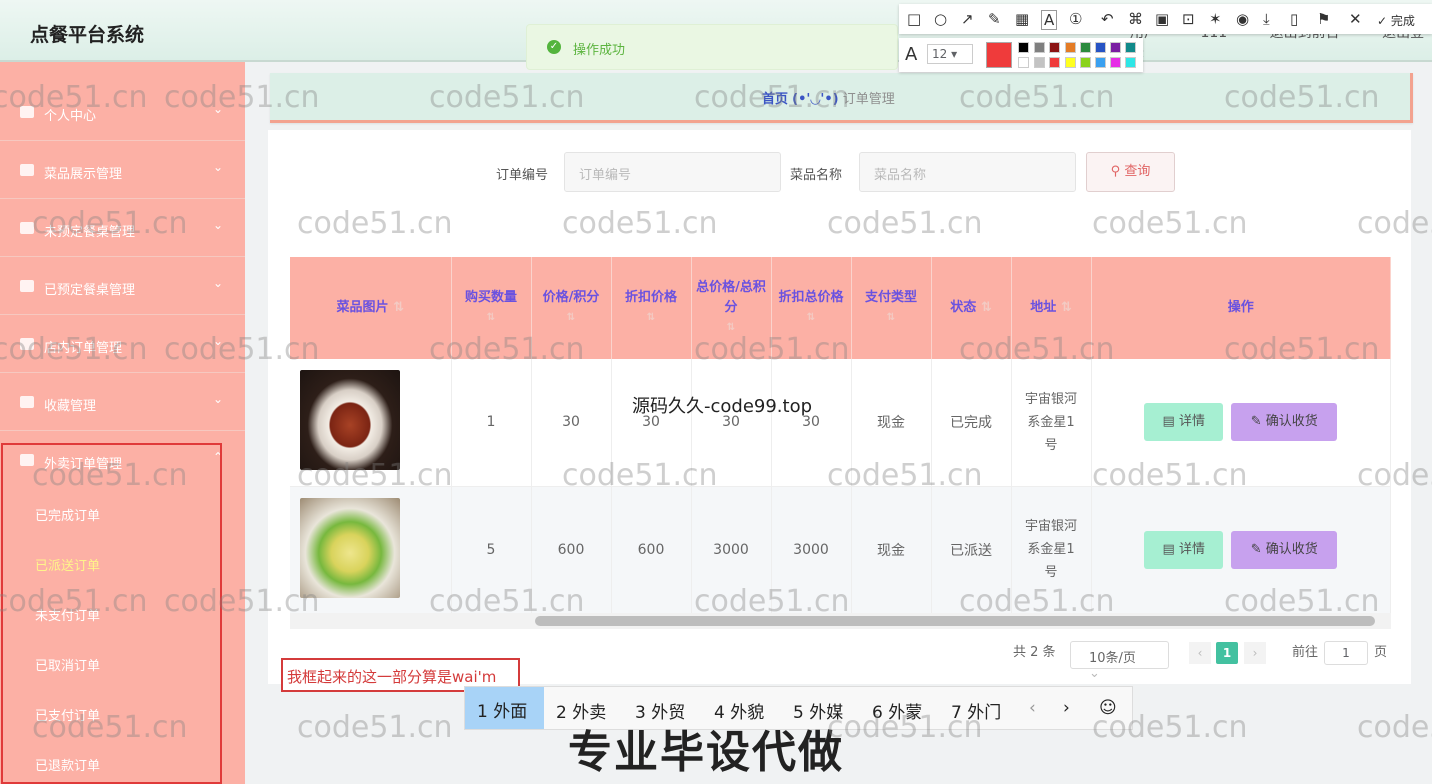  I want to click on sidebar-item-reserved-tables: 已预定餐桌管理 ⌄, so click(122, 286).